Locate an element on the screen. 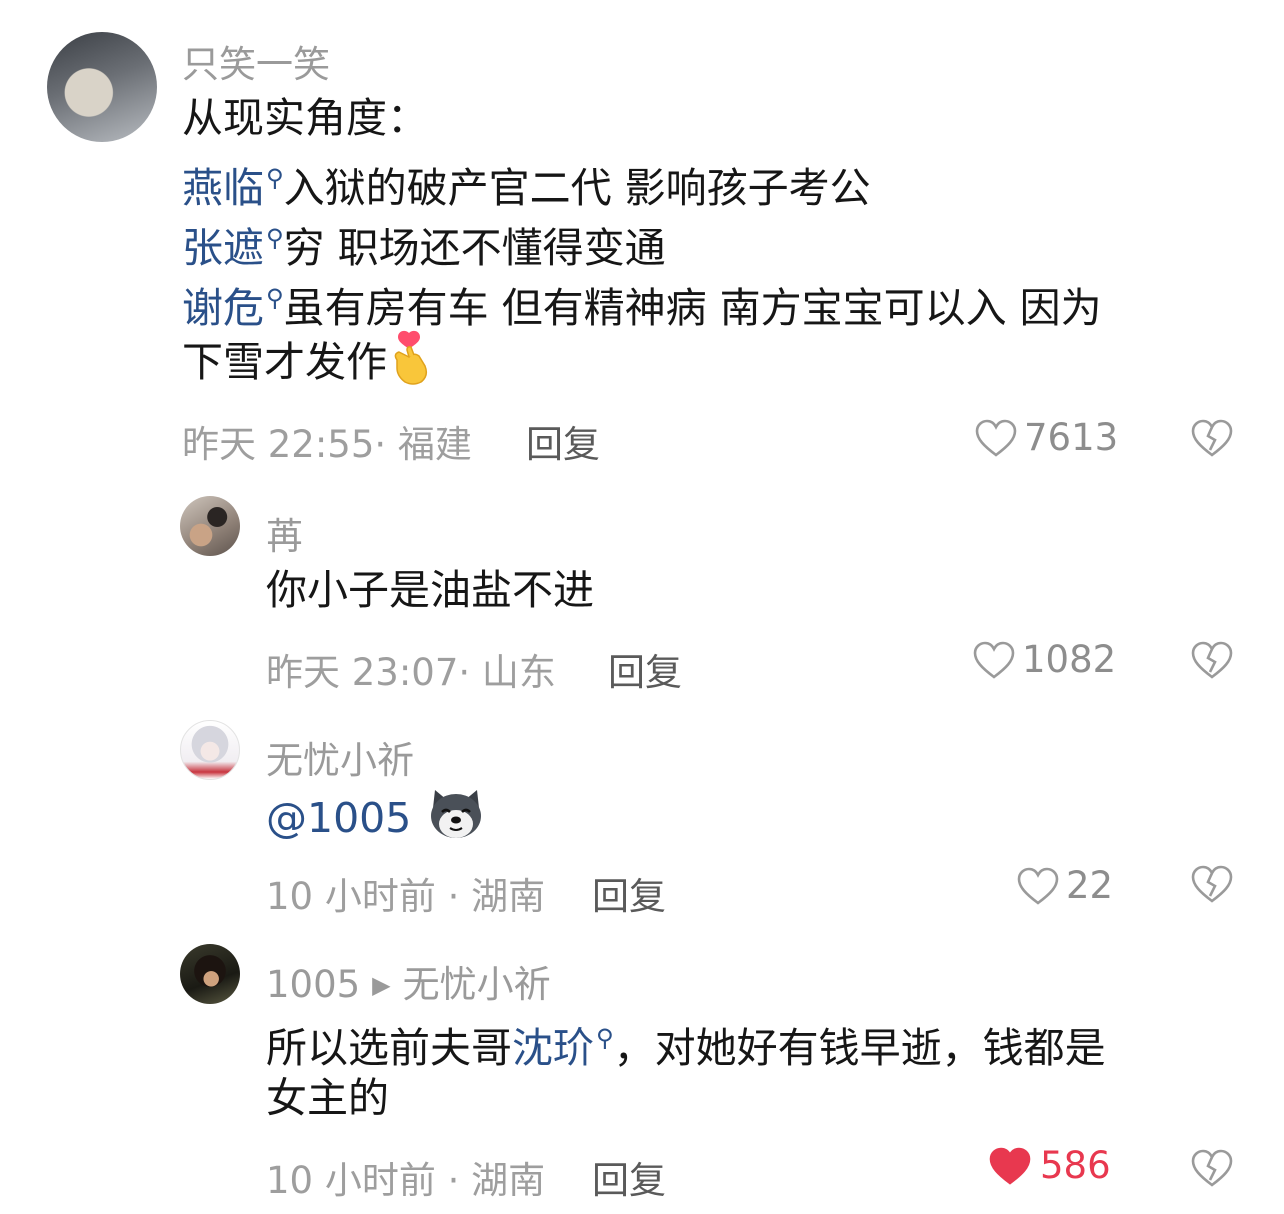  like-count: 22 is located at coordinates (1090, 885).